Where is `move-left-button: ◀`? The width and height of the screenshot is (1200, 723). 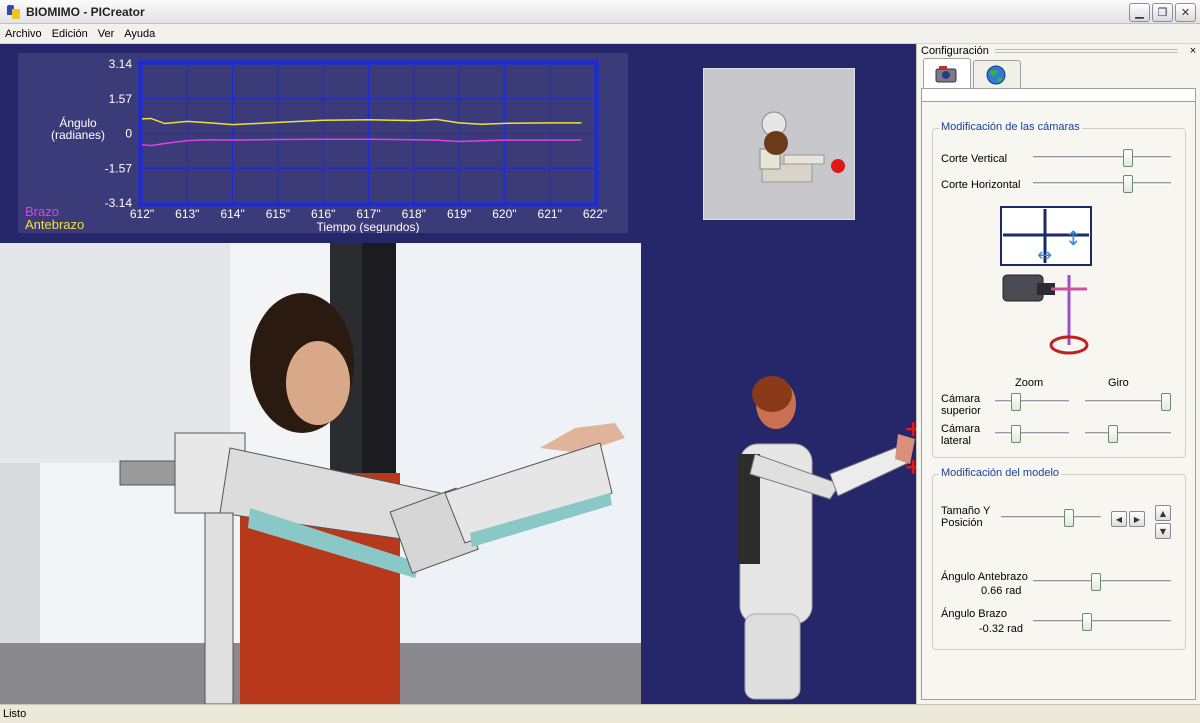
move-left-button: ◀ is located at coordinates (1119, 519).